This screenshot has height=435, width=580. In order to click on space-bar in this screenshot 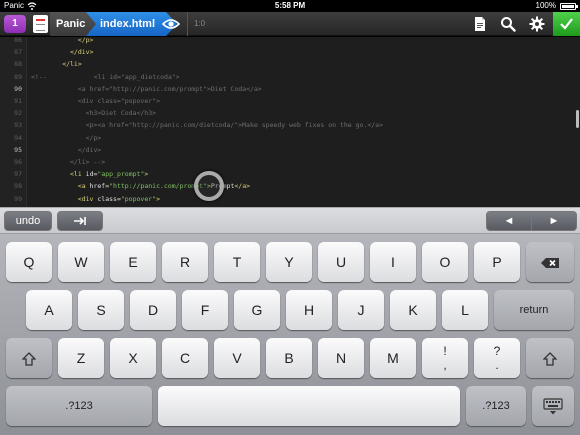, I will do `click(309, 406)`.